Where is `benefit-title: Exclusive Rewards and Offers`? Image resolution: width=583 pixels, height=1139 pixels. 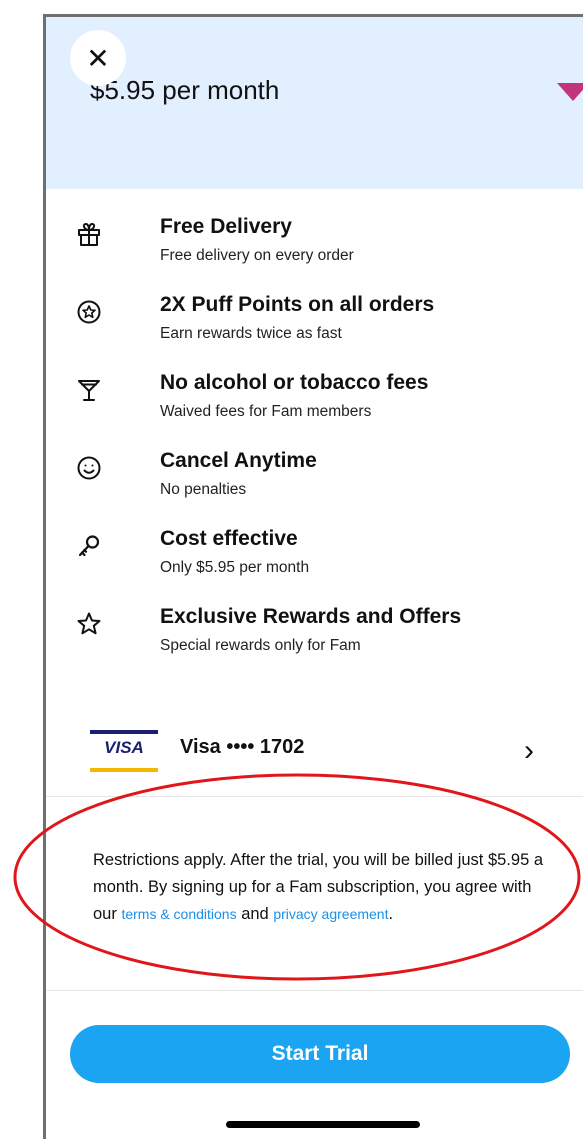 benefit-title: Exclusive Rewards and Offers is located at coordinates (311, 616).